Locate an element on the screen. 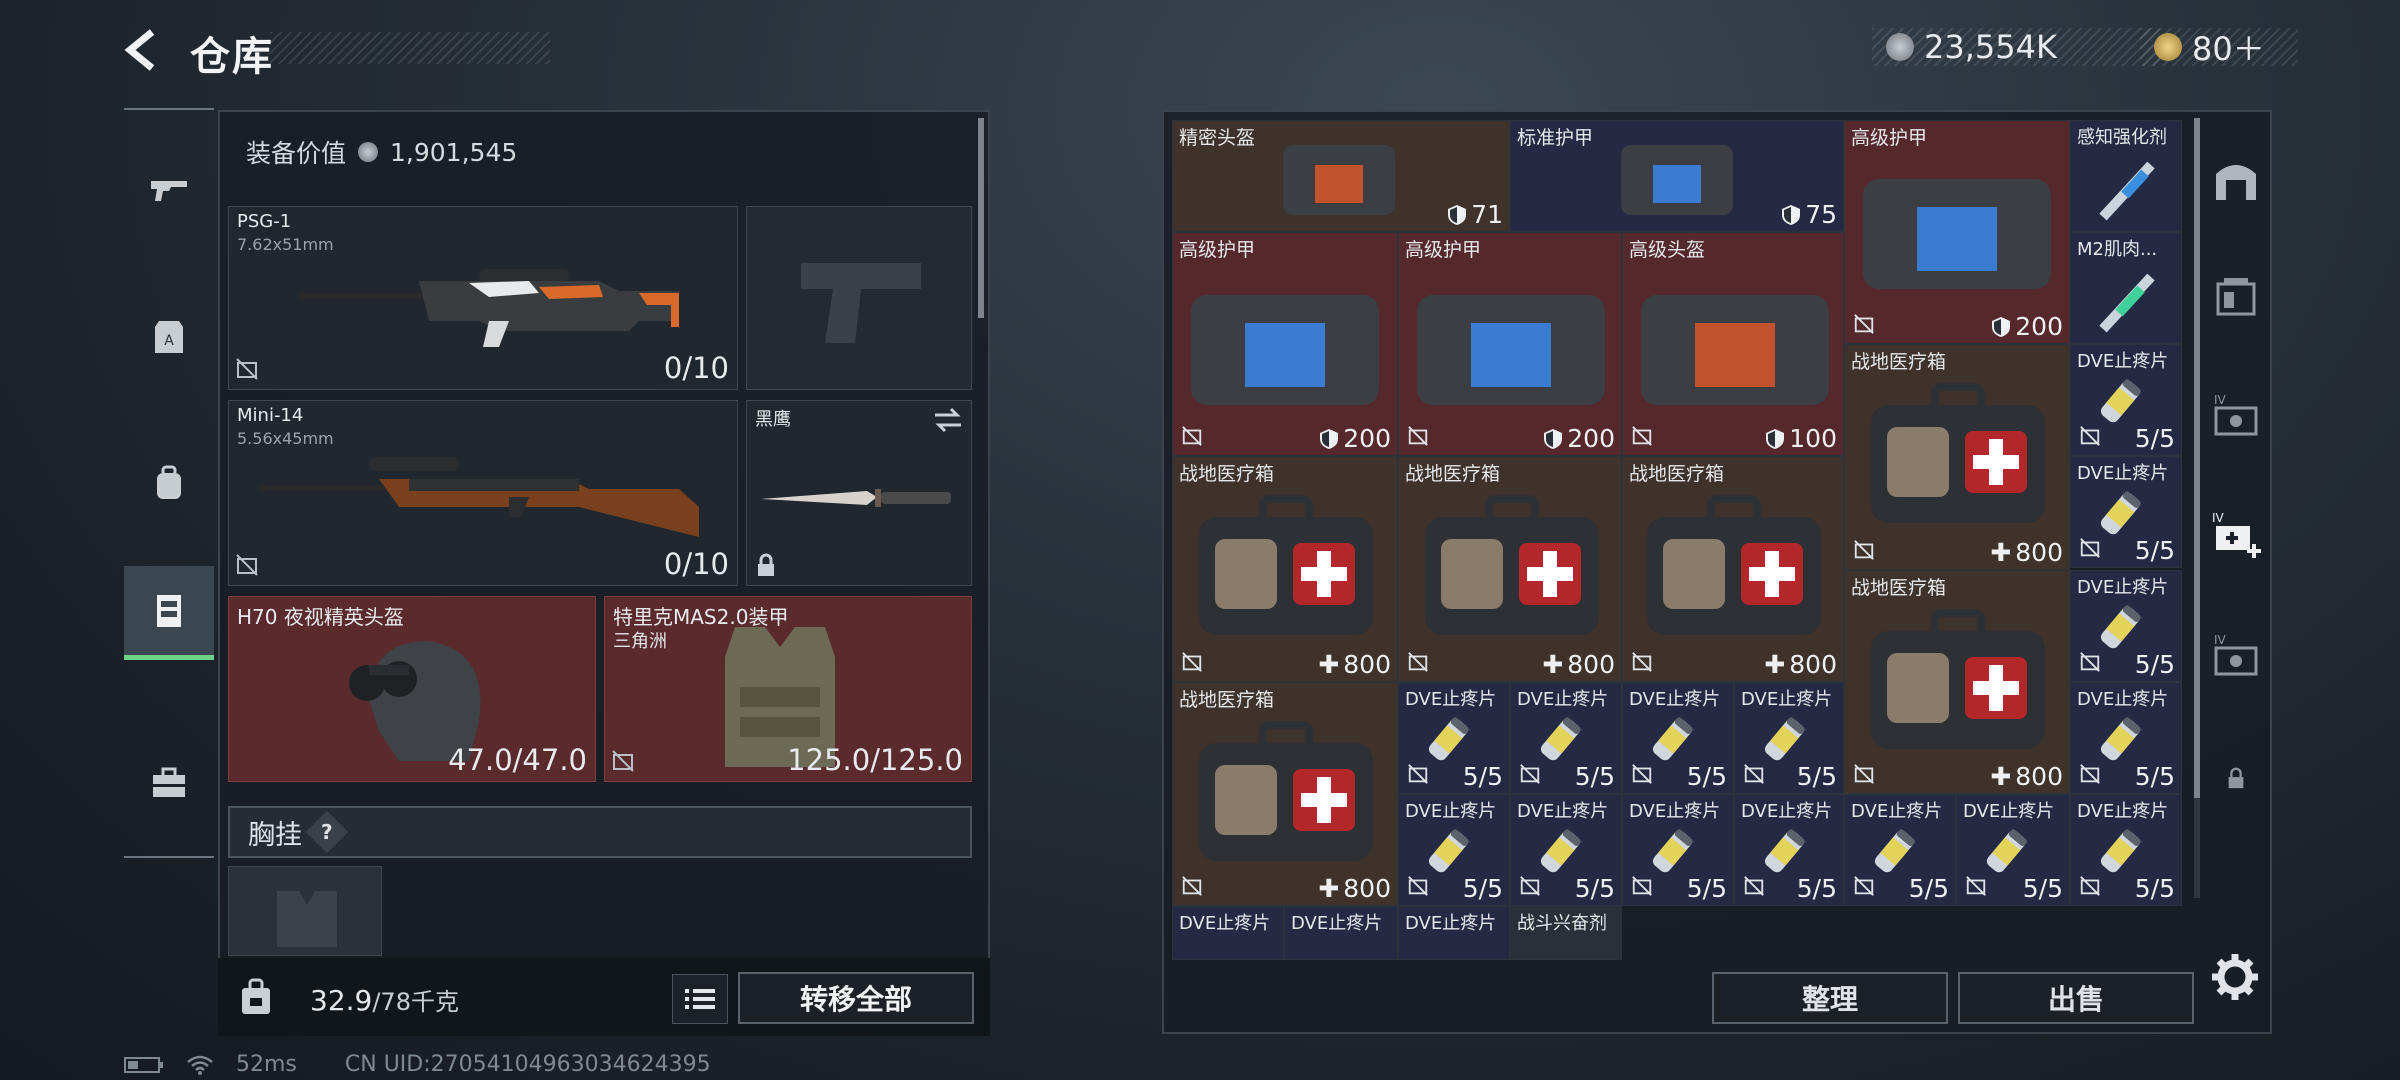  sort-button: 整理 is located at coordinates (1830, 998).